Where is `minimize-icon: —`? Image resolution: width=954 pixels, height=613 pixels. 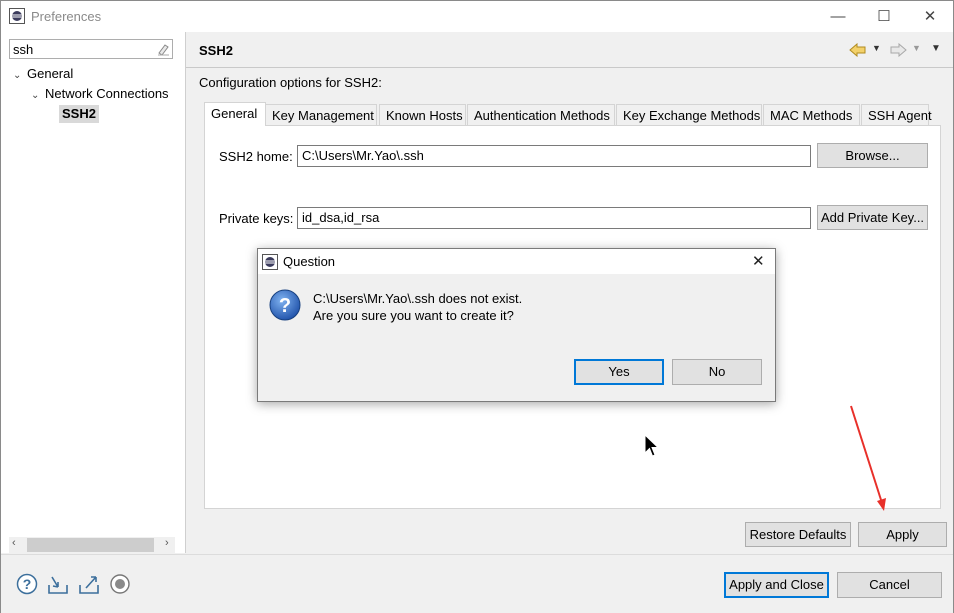
minimize-icon: — is located at coordinates (838, 16).